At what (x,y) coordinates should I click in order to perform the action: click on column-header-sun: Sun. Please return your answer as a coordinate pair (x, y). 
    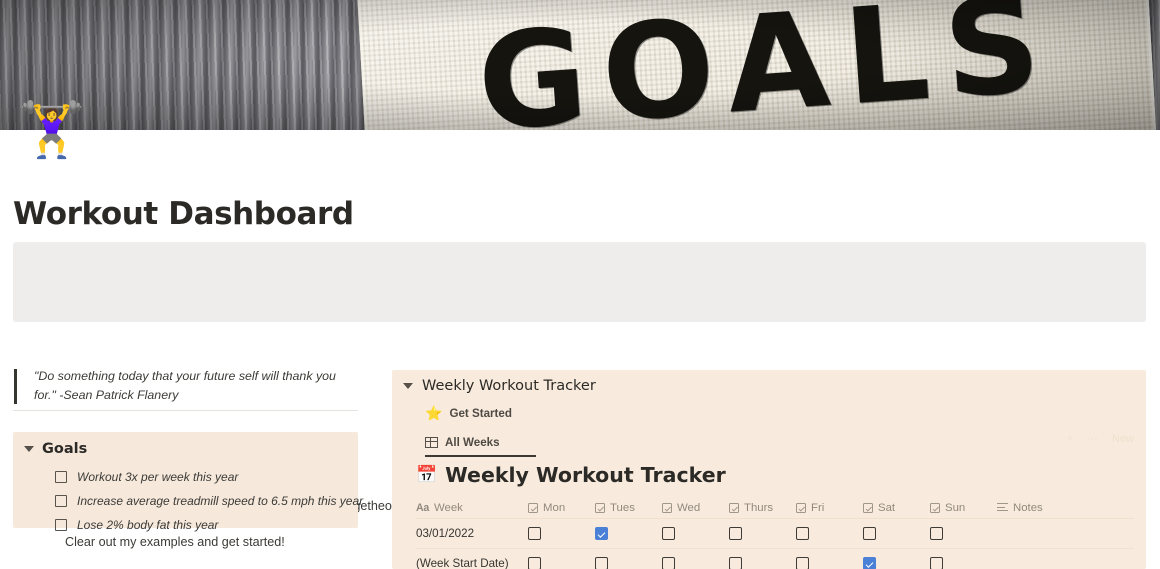
    Looking at the image, I should click on (963, 508).